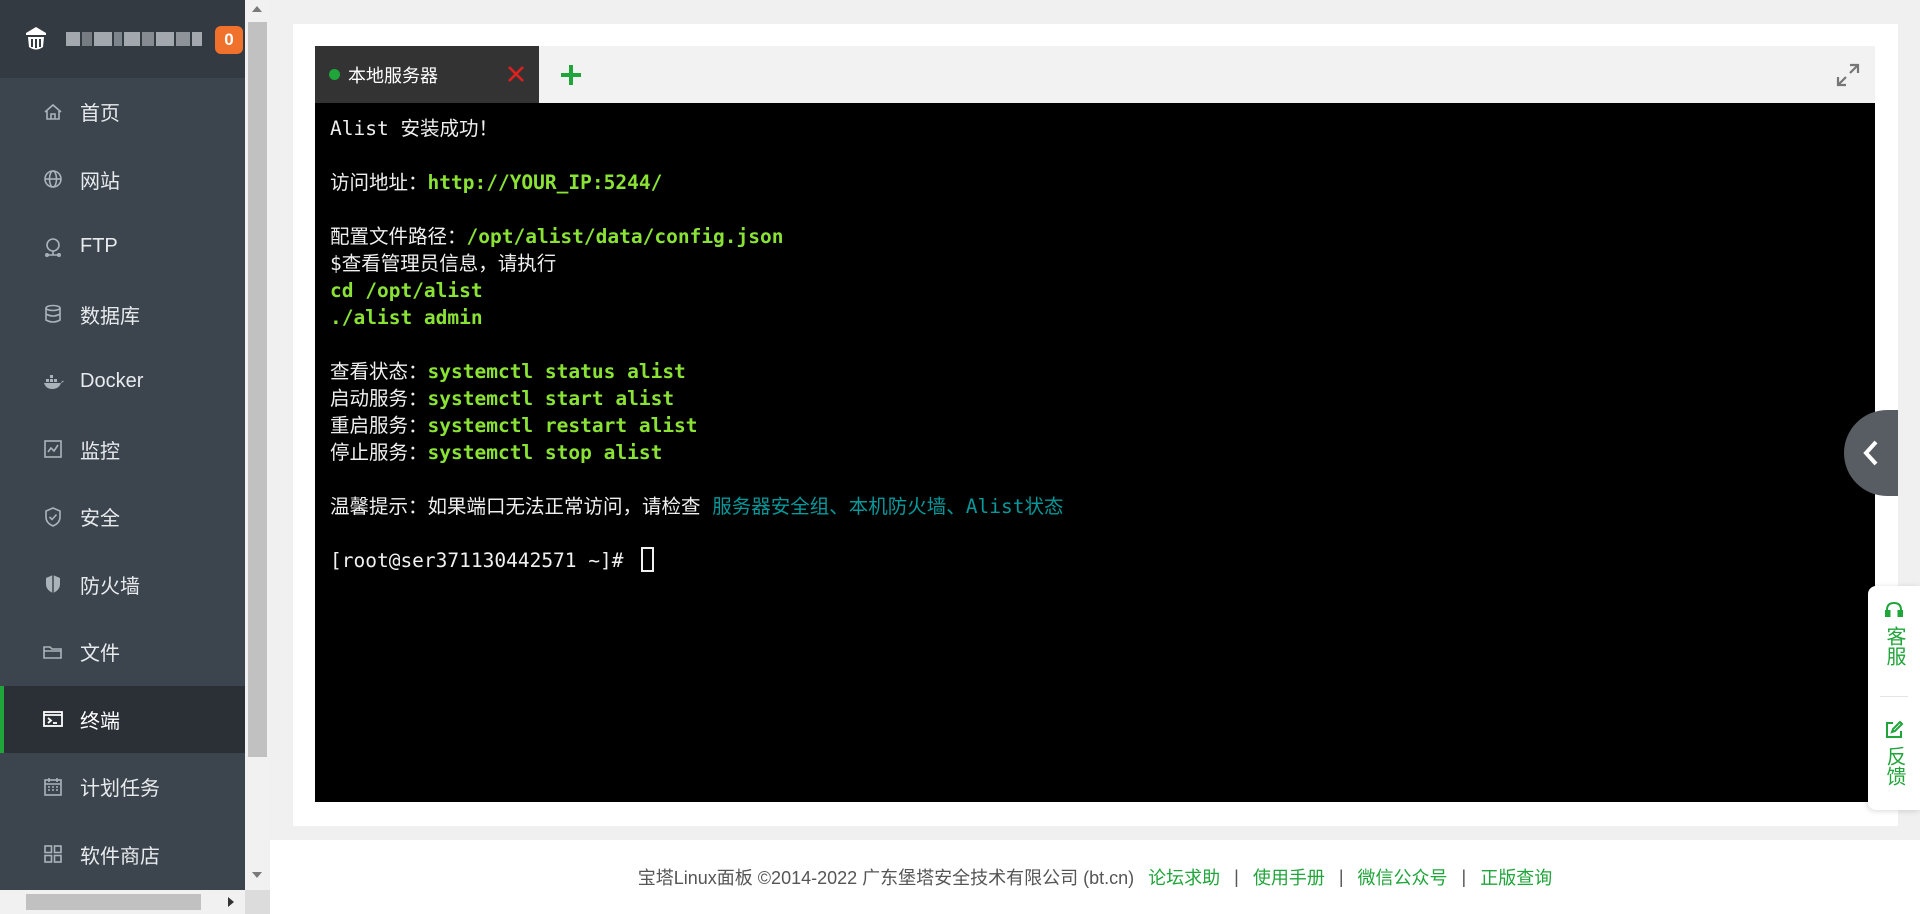 The image size is (1920, 914). Describe the element at coordinates (1848, 75) in the screenshot. I see `fullscreen-expand-icon` at that location.